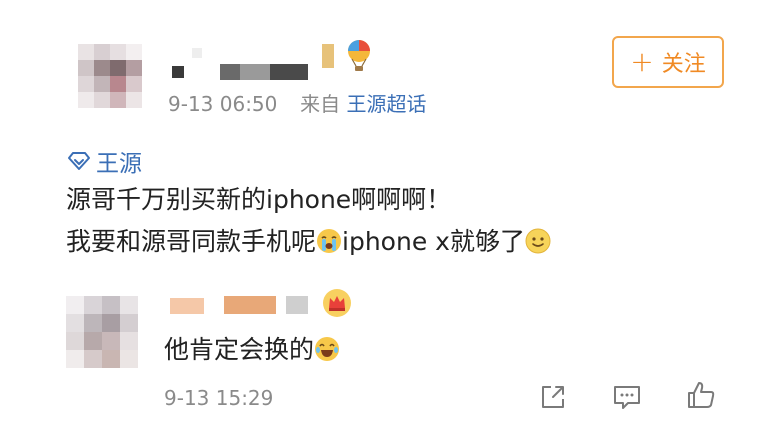  What do you see at coordinates (320, 104) in the screenshot?
I see `source-prefix: 来自` at bounding box center [320, 104].